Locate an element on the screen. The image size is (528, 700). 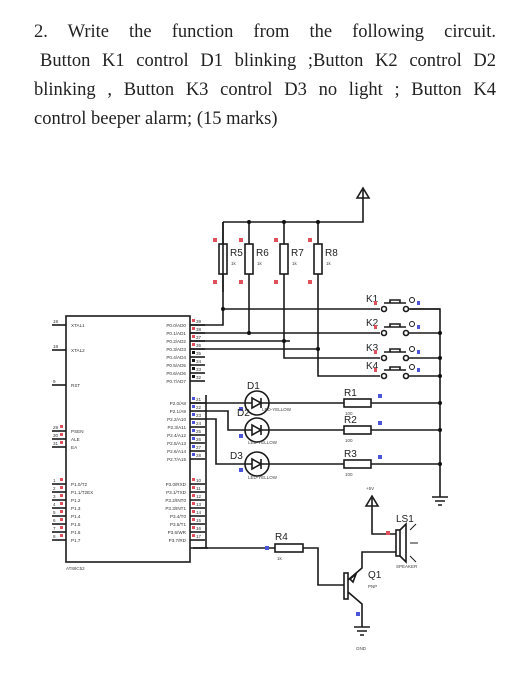
svg-text: 32 is located at coordinates (199, 377).